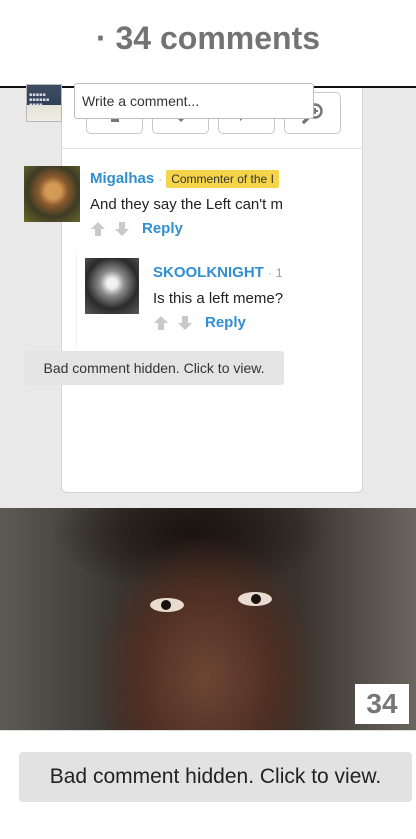 This screenshot has height=839, width=416. What do you see at coordinates (112, 286) in the screenshot?
I see `avatar-skoolknight` at bounding box center [112, 286].